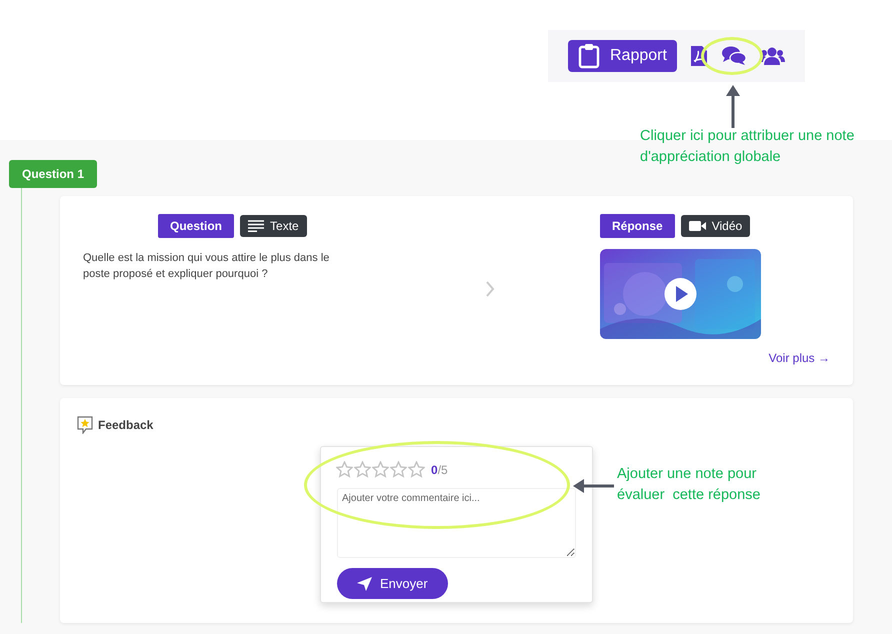 Image resolution: width=892 pixels, height=634 pixels. Describe the element at coordinates (126, 425) in the screenshot. I see `feedback-title: Feedback` at that location.